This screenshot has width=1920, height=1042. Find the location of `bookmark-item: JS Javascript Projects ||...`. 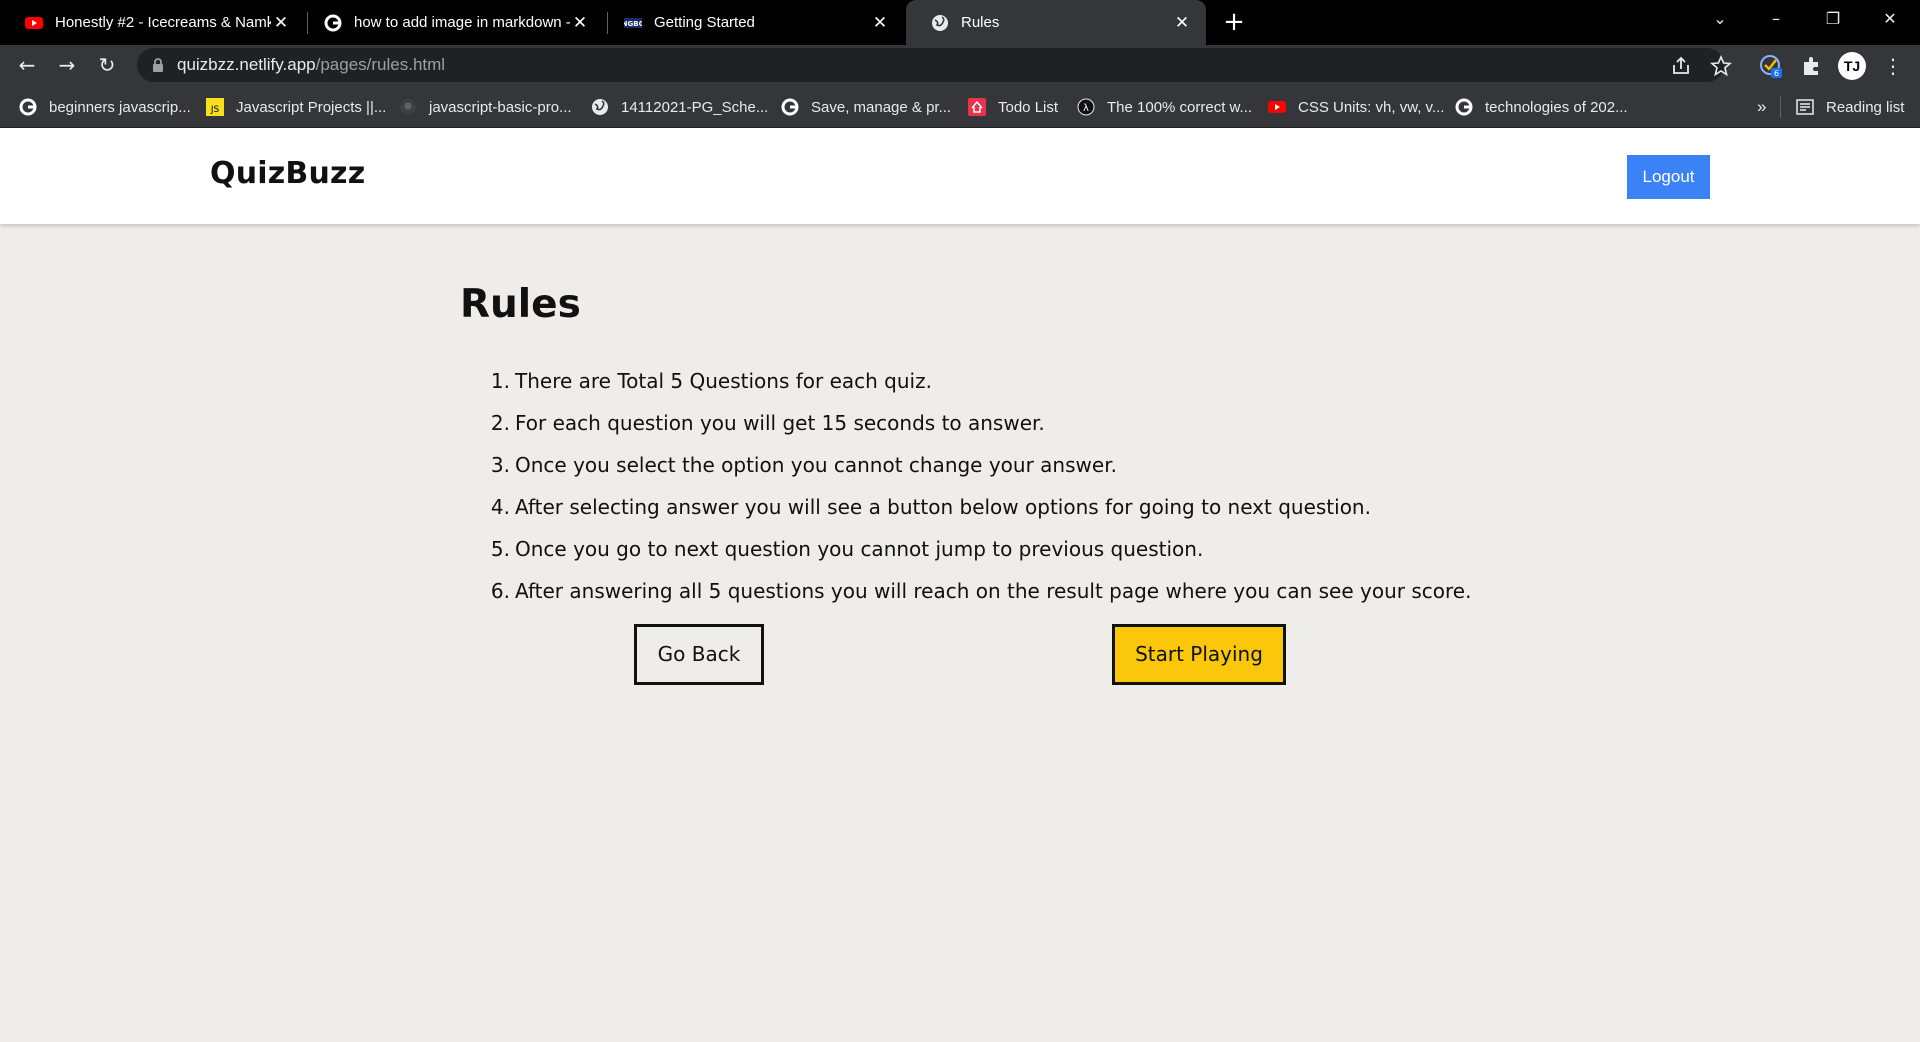

bookmark-item: JS Javascript Projects ||... is located at coordinates (296, 107).